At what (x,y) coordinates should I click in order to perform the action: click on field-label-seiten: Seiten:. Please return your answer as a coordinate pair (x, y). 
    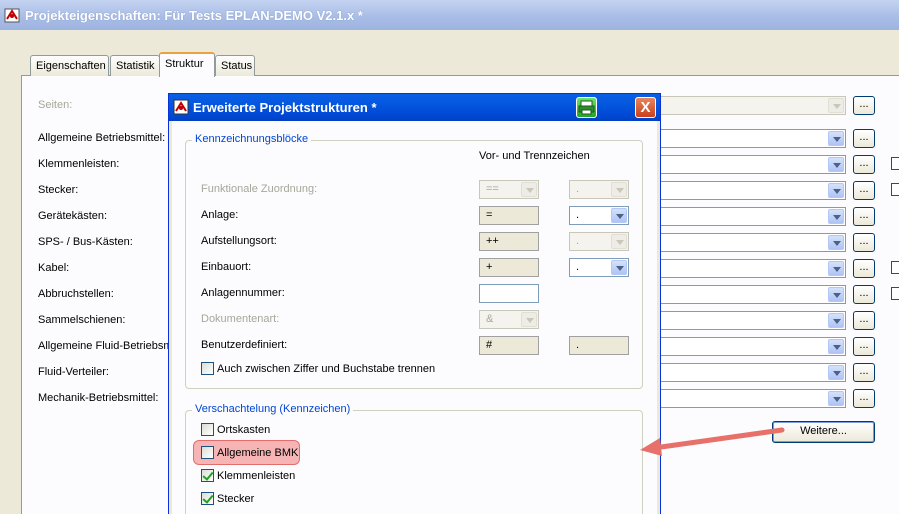
    Looking at the image, I should click on (55, 105).